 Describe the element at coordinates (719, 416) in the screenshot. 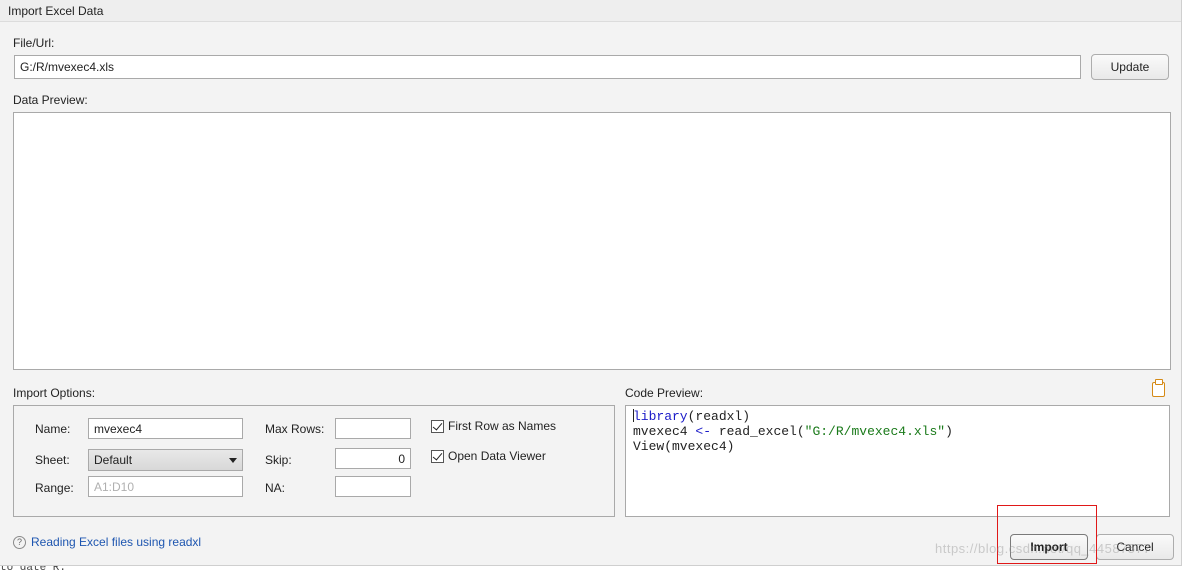

I see `code-line-1-args: (readxl)` at that location.